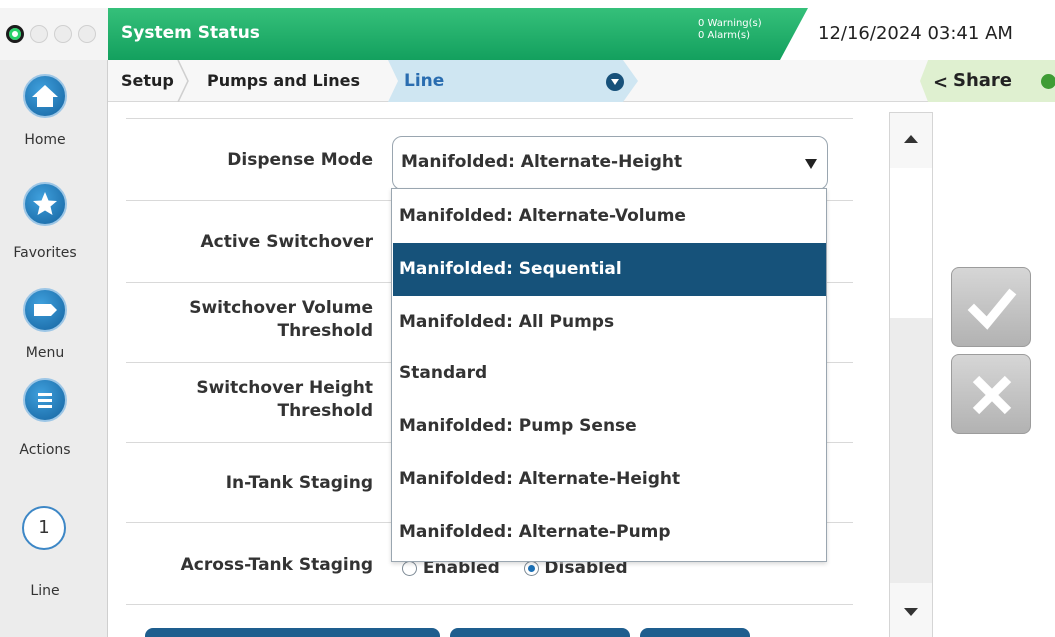 The image size is (1055, 637). I want to click on dropdown-option-selected: Manifolded: Sequential, so click(609, 269).